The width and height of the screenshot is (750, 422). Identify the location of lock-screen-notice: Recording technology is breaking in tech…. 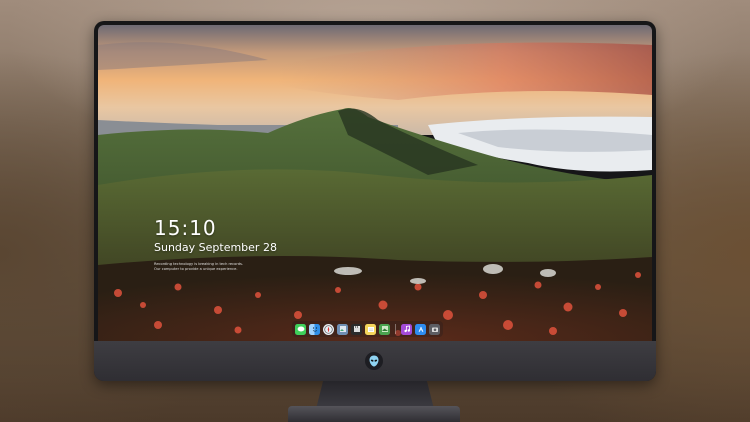
(210, 266).